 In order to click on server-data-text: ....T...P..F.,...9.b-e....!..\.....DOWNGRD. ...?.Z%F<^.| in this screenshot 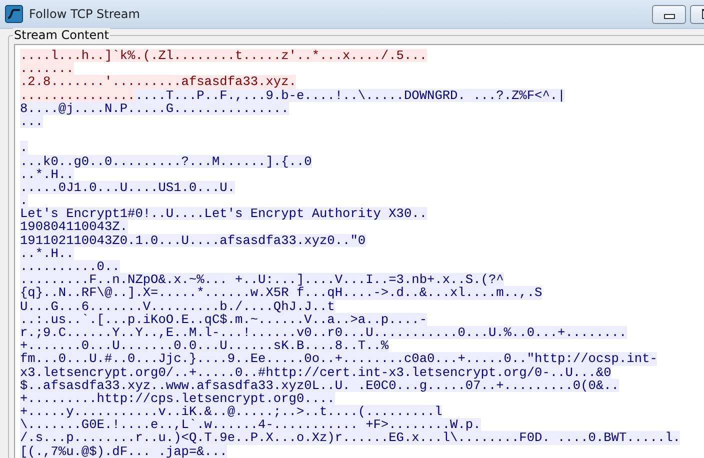, I will do `click(350, 95)`.